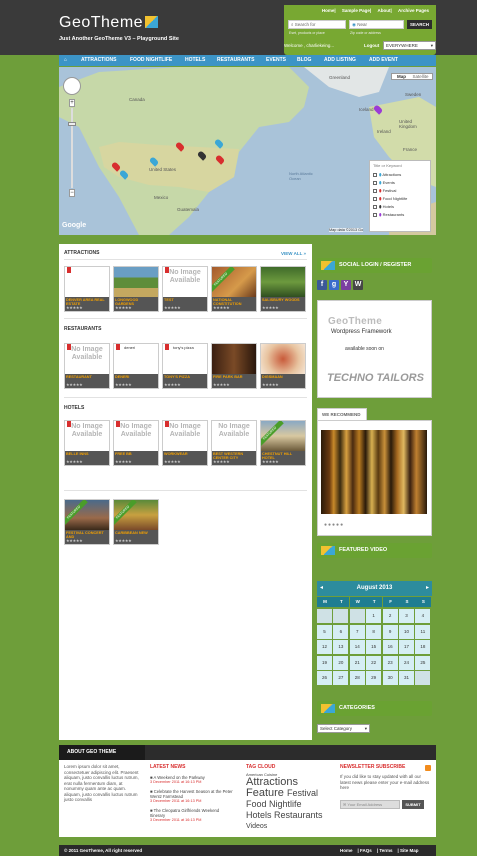  What do you see at coordinates (406, 678) in the screenshot?
I see `calendar-day: 31` at bounding box center [406, 678].